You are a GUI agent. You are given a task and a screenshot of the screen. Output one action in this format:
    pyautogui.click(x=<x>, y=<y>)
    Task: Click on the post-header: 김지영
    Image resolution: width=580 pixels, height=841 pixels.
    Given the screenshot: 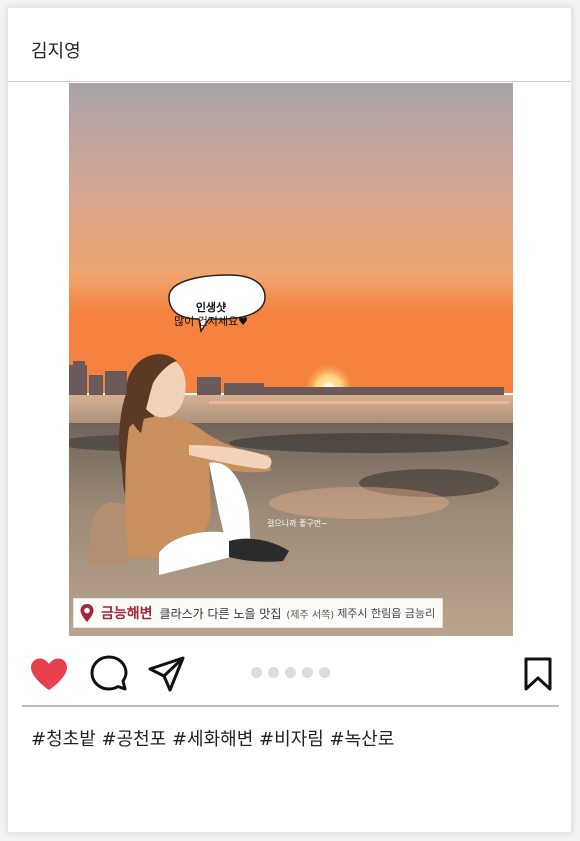 What is the action you would take?
    pyautogui.click(x=289, y=45)
    